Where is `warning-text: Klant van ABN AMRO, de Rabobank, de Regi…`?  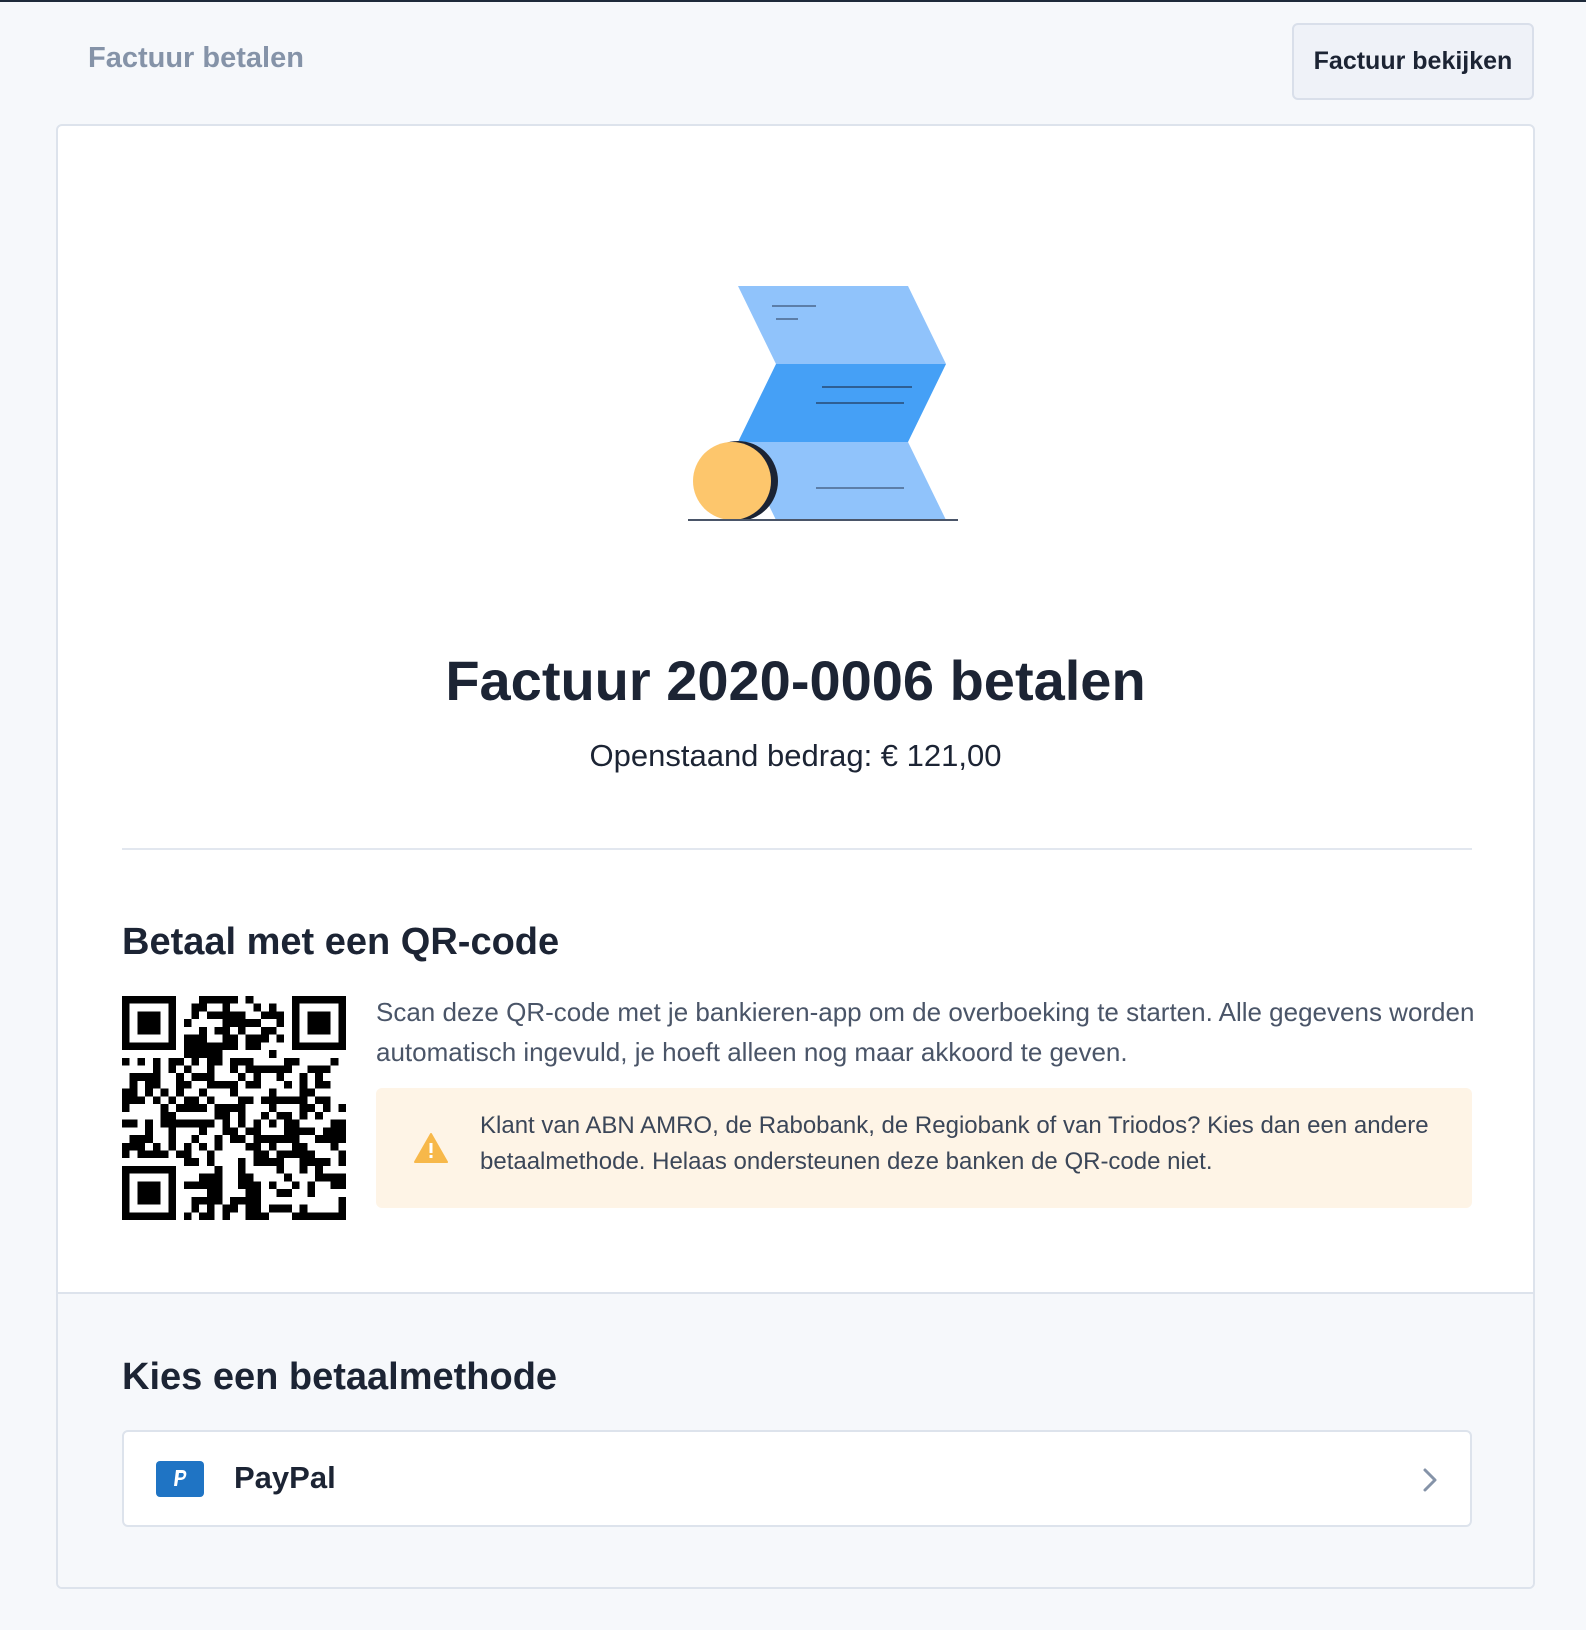
warning-text: Klant van ABN AMRO, de Rabobank, de Regi… is located at coordinates (954, 1143).